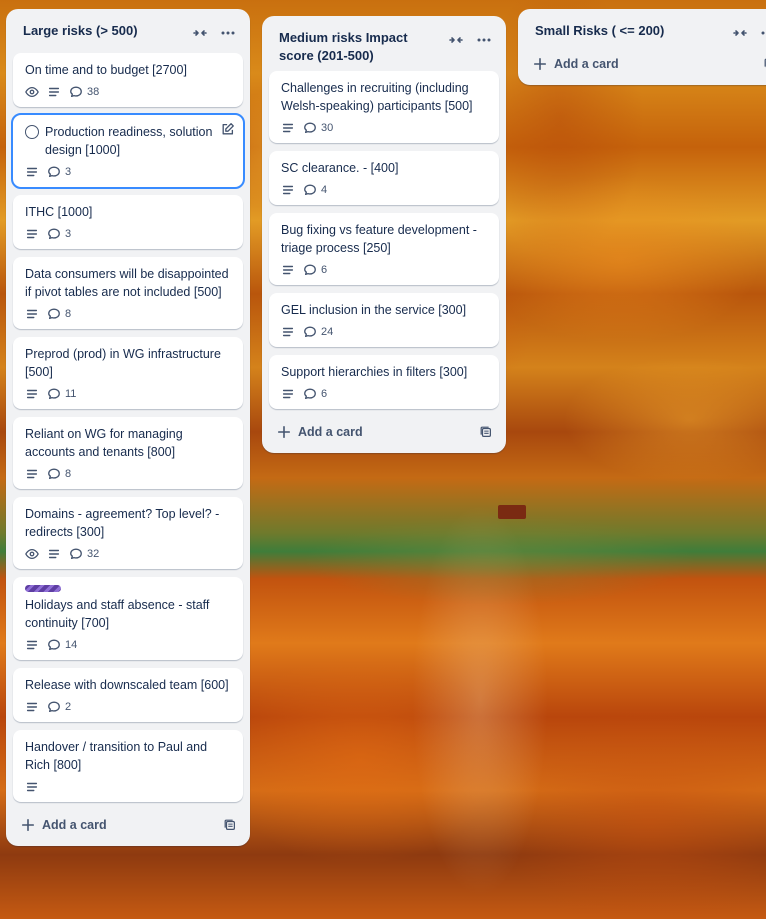 The height and width of the screenshot is (919, 766). Describe the element at coordinates (128, 80) in the screenshot. I see `card: On time and to budget [2700] 38` at that location.